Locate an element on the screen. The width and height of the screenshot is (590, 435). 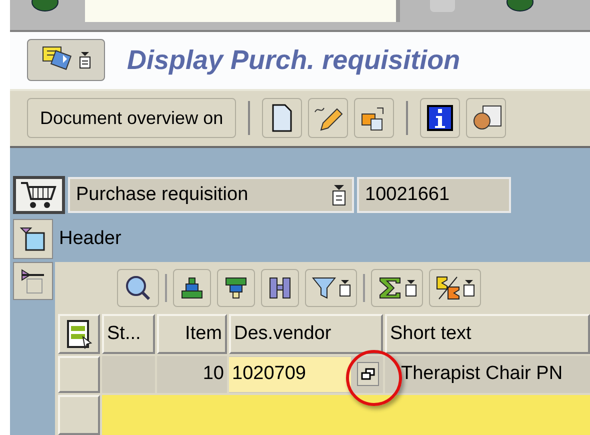
folder-icon is located at coordinates (33, 238).